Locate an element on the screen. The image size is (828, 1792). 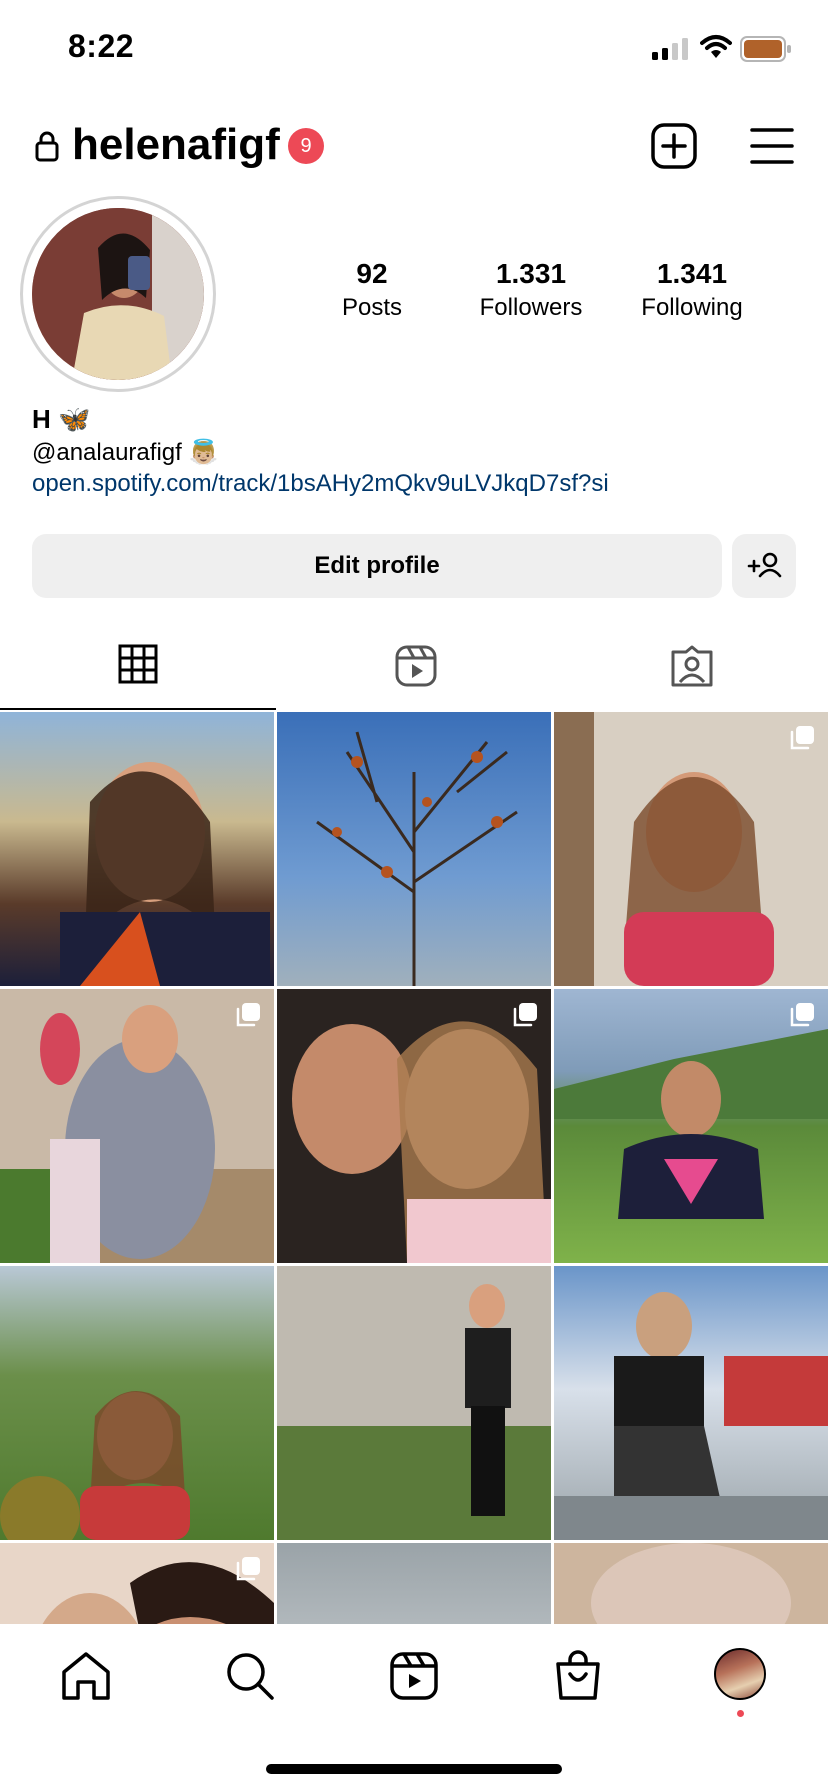
posts-label: Posts is located at coordinates (372, 307).